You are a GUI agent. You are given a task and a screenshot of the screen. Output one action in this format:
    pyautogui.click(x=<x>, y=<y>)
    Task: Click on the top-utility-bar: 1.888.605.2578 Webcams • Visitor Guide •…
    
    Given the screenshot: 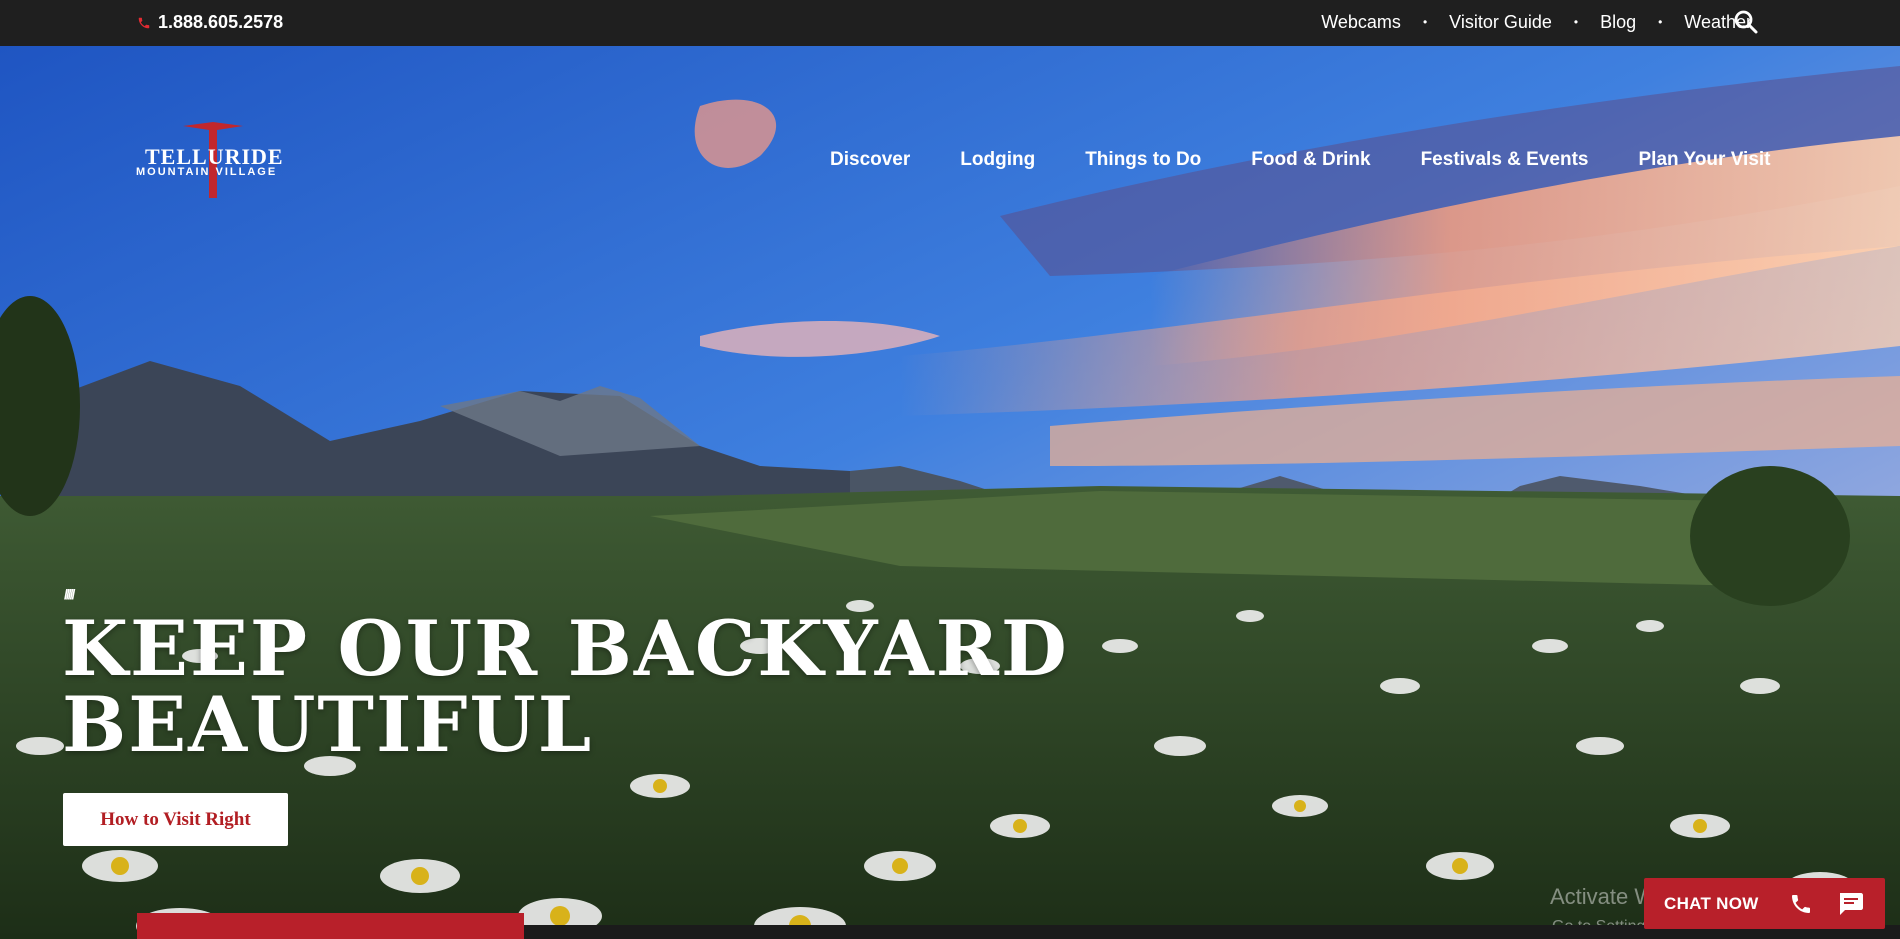 What is the action you would take?
    pyautogui.click(x=950, y=23)
    